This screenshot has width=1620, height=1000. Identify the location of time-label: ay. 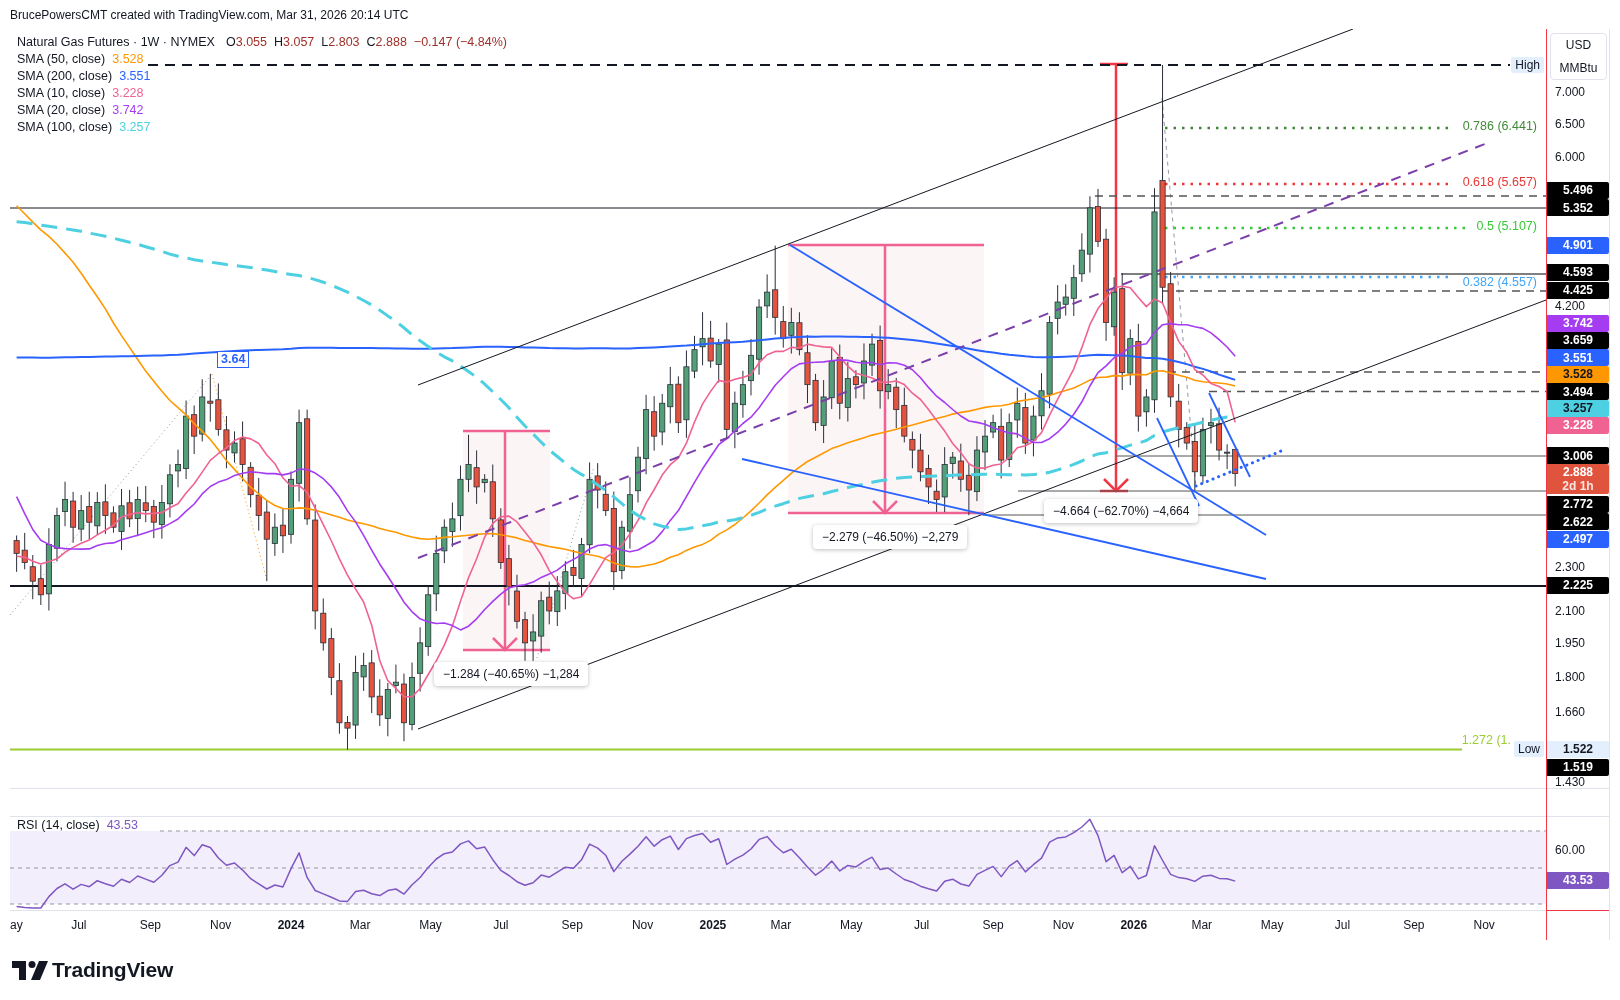
(16, 925).